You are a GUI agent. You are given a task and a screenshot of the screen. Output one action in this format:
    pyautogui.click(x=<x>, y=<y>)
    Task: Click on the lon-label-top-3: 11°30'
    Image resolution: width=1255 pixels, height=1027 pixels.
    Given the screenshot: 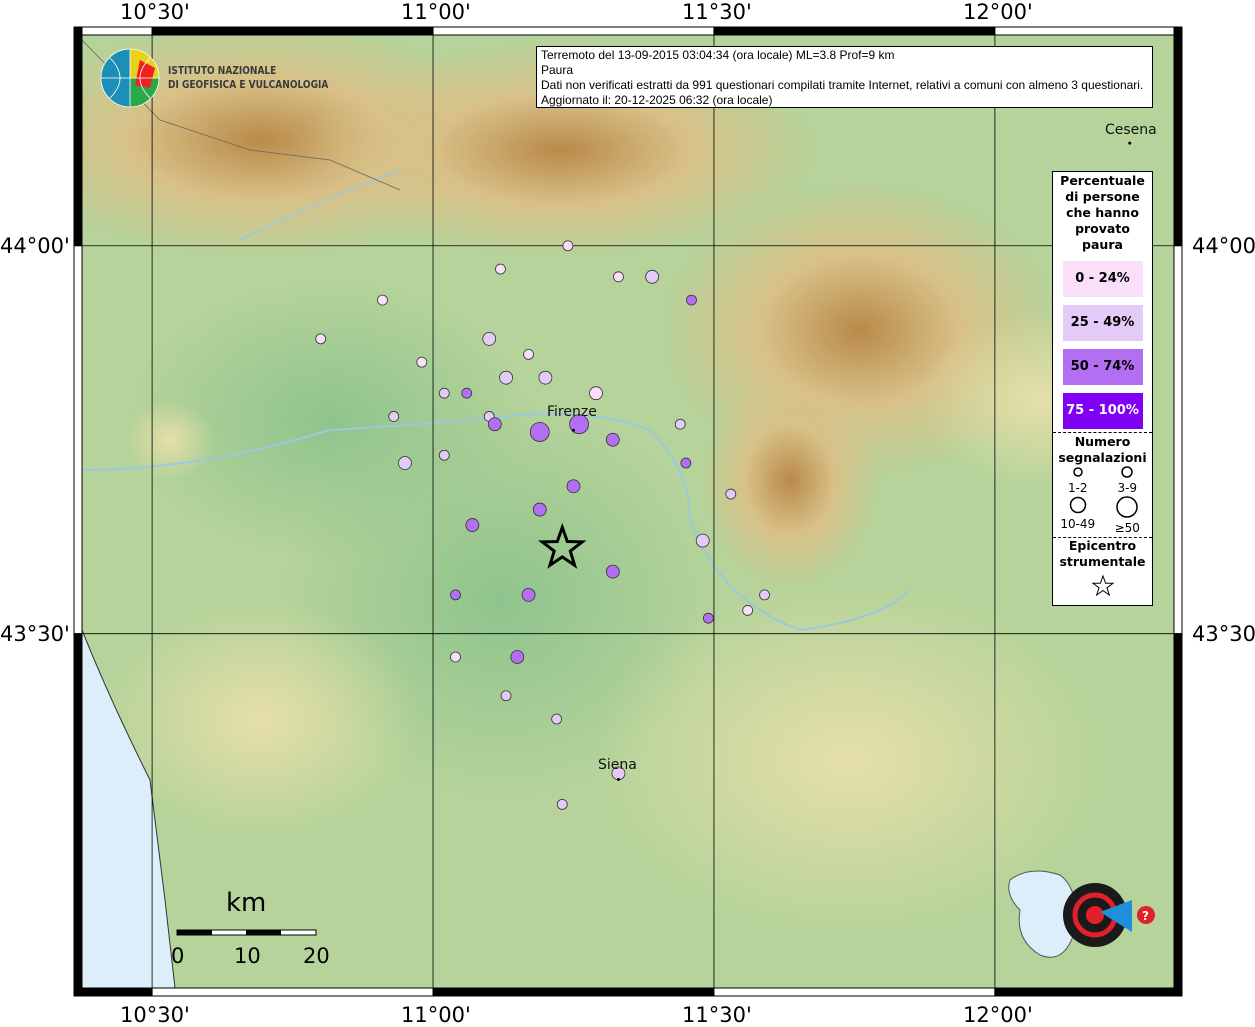 What is the action you would take?
    pyautogui.click(x=717, y=12)
    